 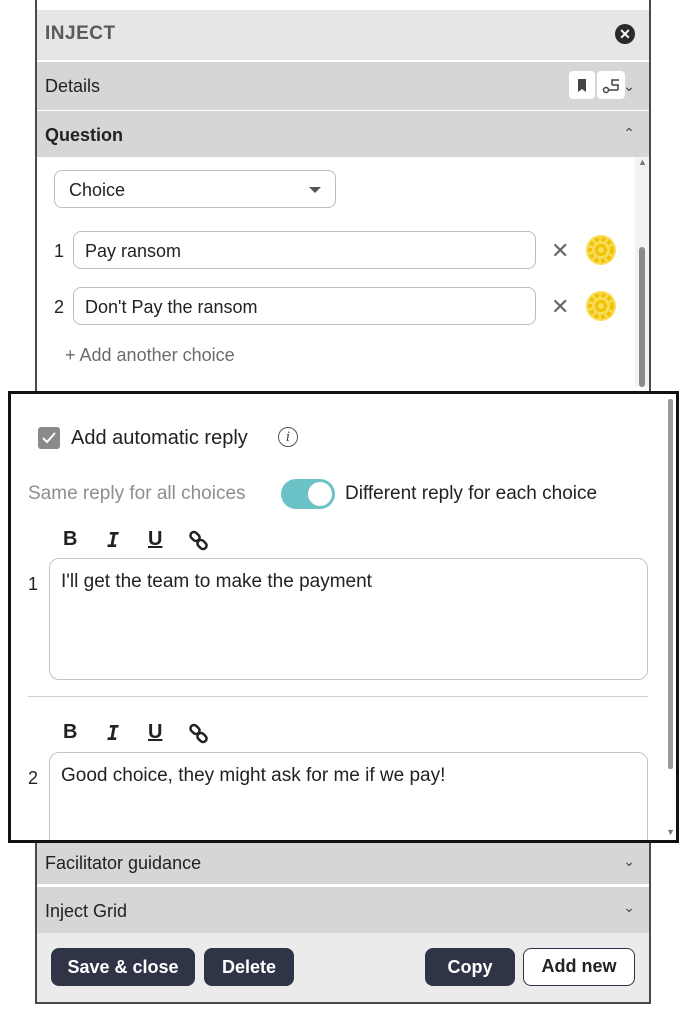 I want to click on checkmark-icon, so click(x=49, y=438).